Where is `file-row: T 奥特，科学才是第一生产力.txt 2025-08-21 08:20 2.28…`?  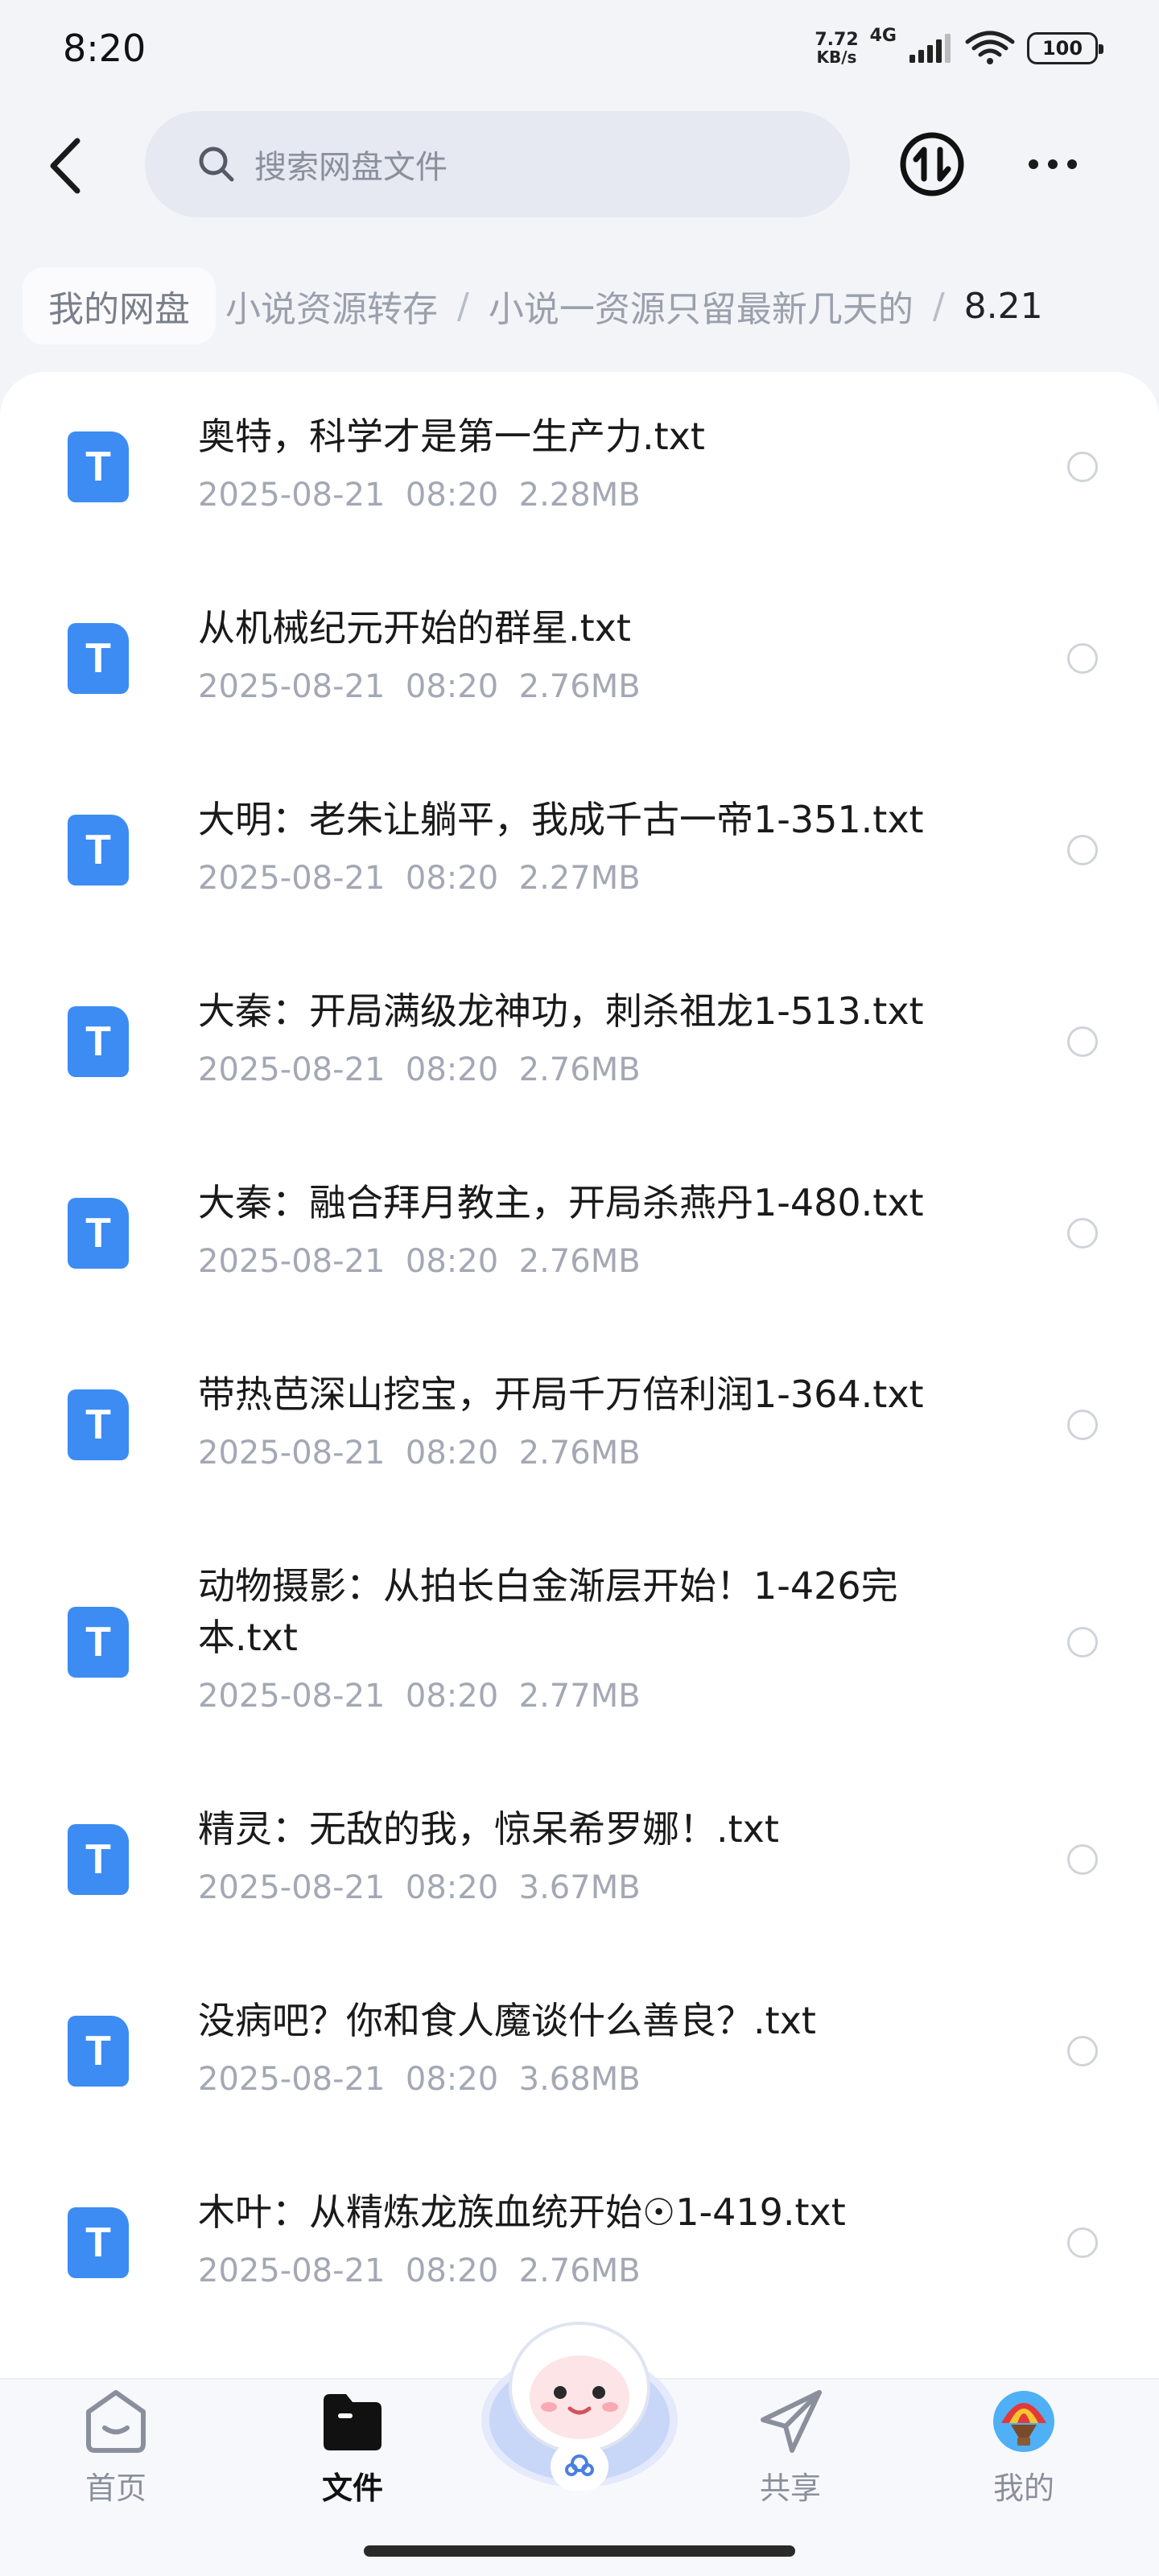 file-row: T 奥特，科学才是第一生产力.txt 2025-08-21 08:20 2.28… is located at coordinates (579, 468).